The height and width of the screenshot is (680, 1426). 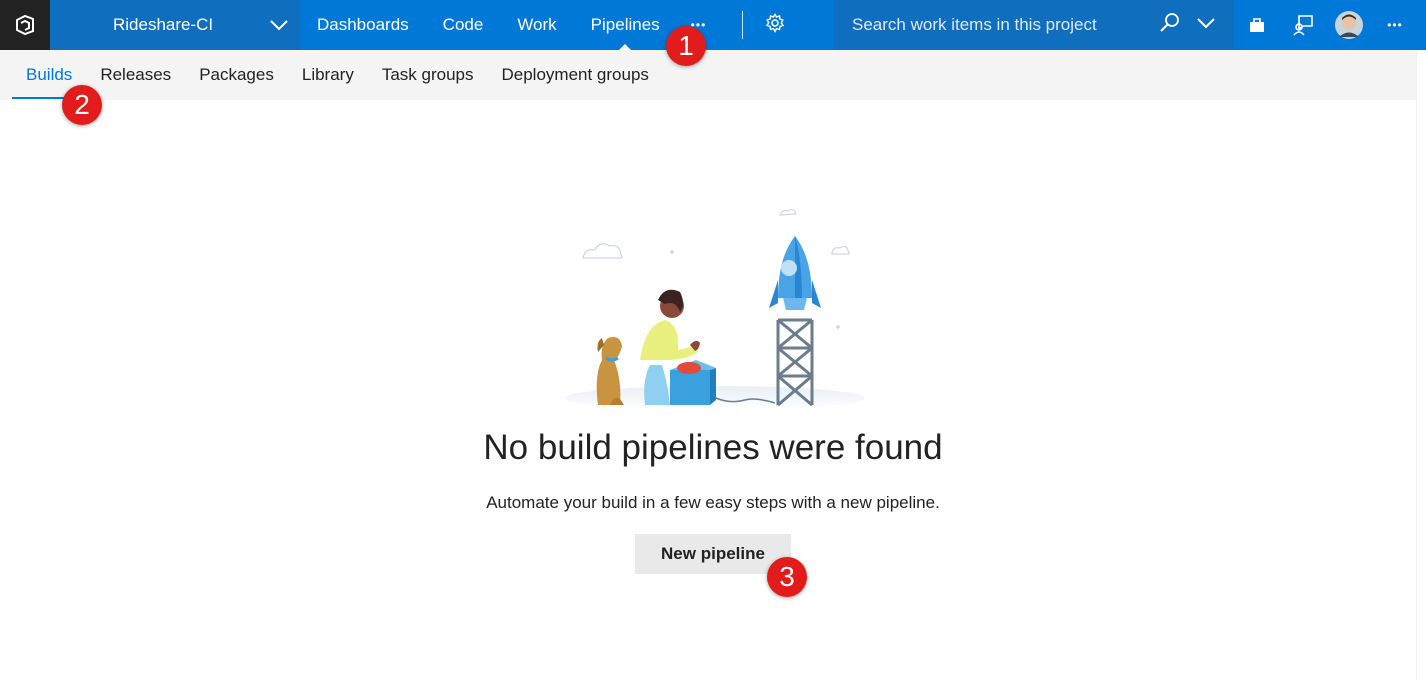 What do you see at coordinates (463, 25) in the screenshot?
I see `nav-code: Code` at bounding box center [463, 25].